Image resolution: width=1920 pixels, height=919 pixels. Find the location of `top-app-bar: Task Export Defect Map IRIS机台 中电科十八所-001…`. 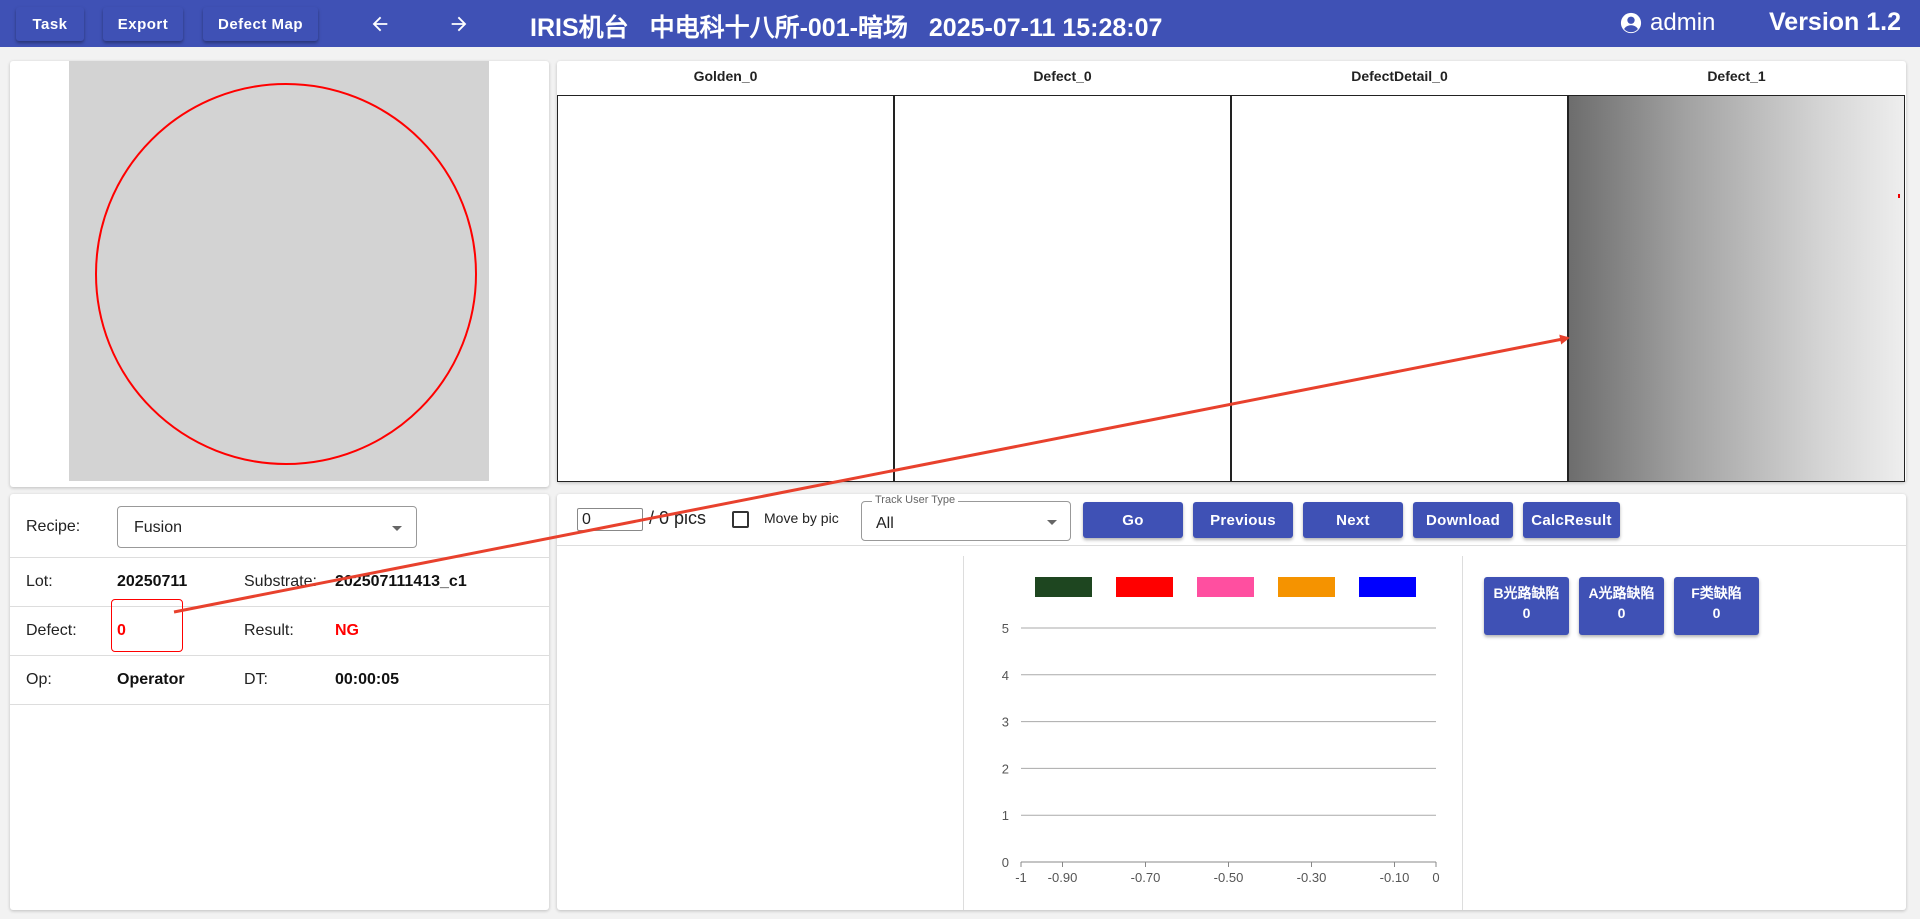

top-app-bar: Task Export Defect Map IRIS机台 中电科十八所-001… is located at coordinates (960, 23).